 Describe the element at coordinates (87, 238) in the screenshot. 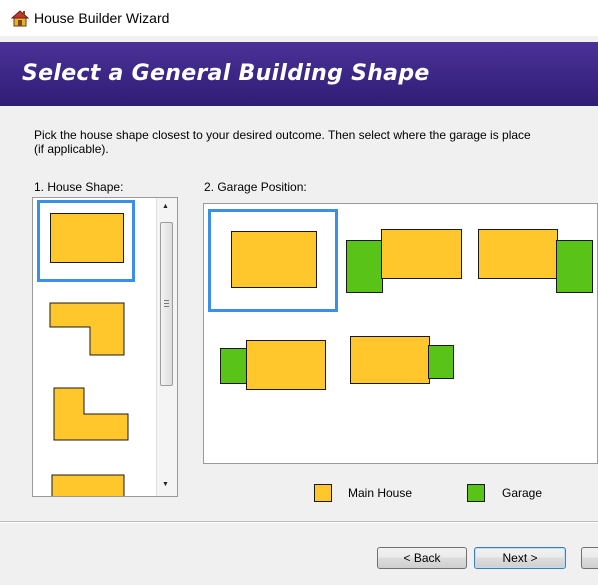

I see `house-shape-rectangle` at that location.